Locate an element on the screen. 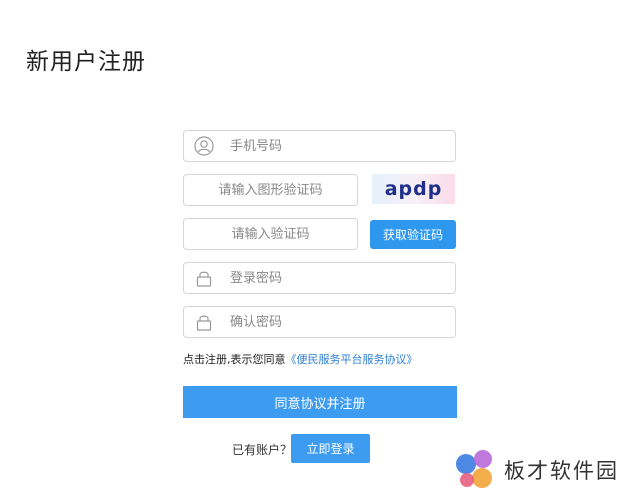 This screenshot has height=495, width=640. agreement-text: 点击注册,表示您同意《便民服务平台服务协议》 is located at coordinates (300, 359).